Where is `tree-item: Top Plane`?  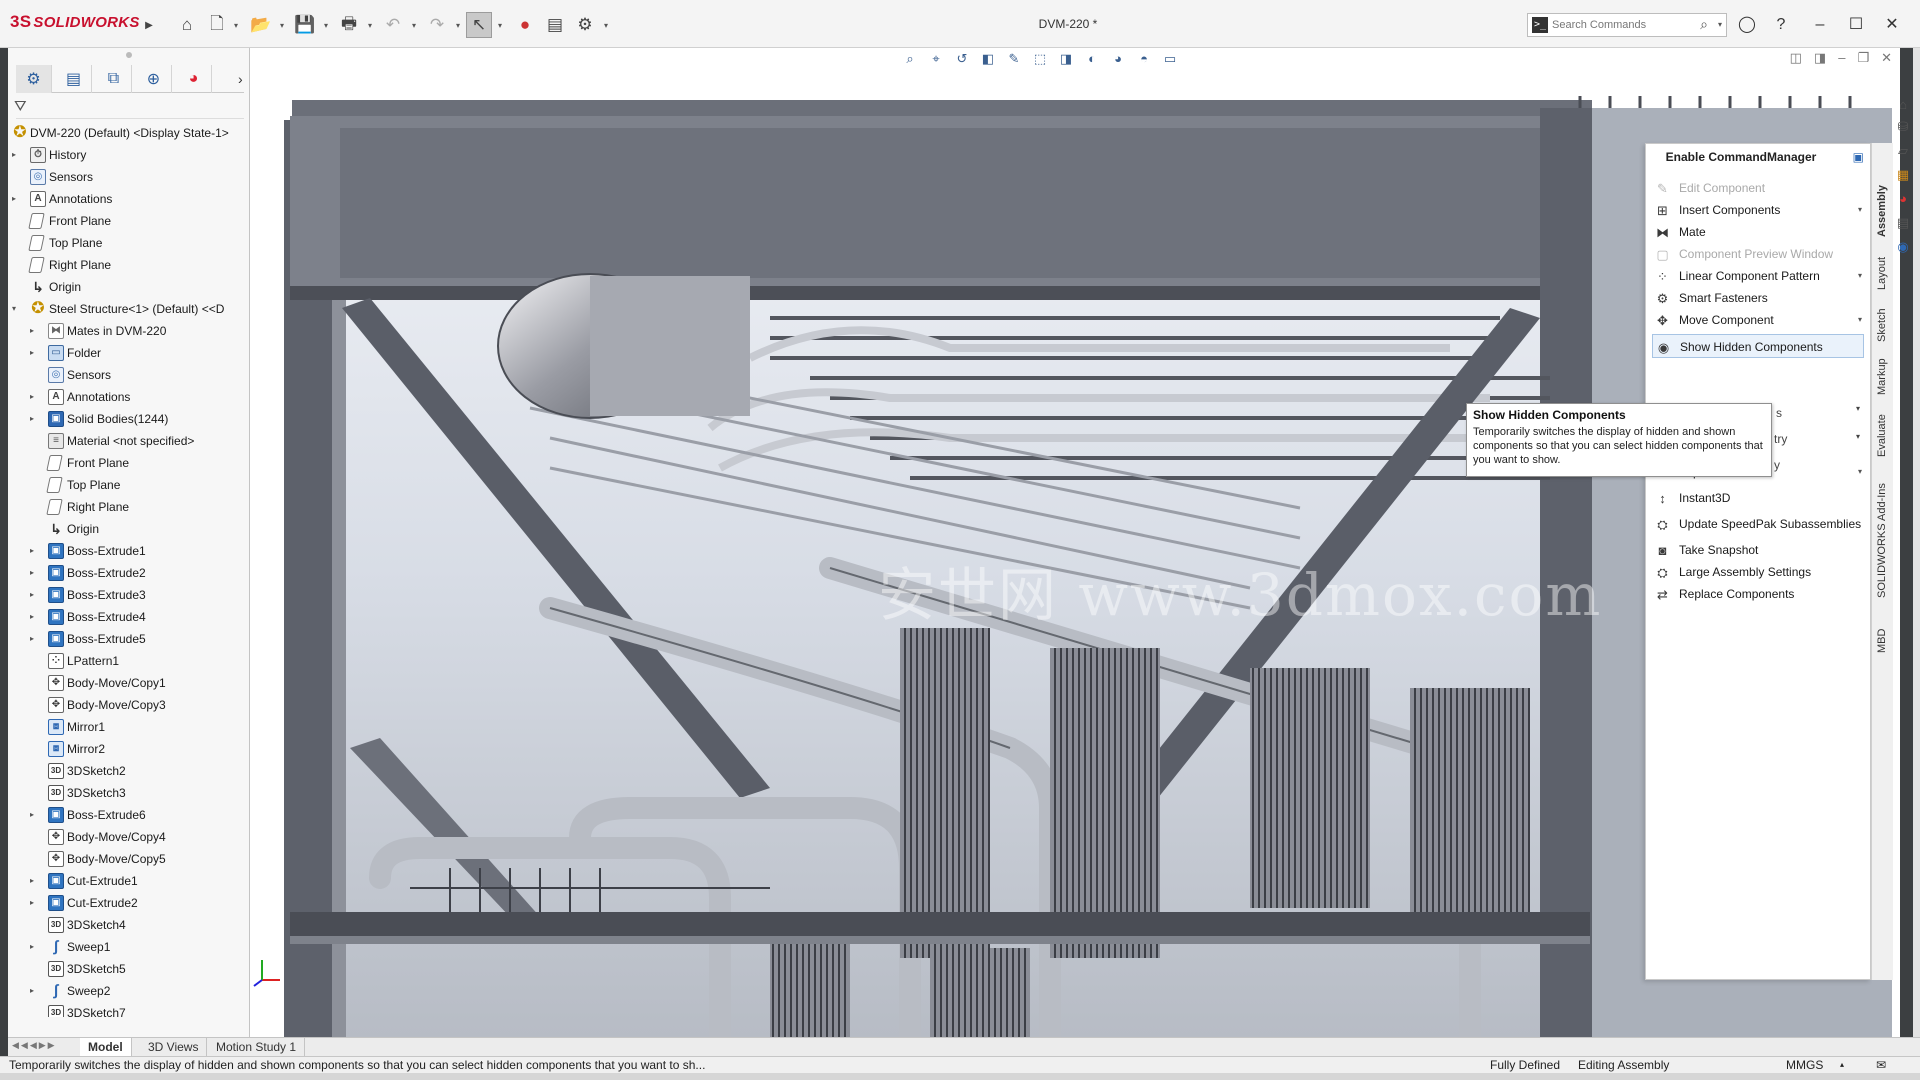 tree-item: Top Plane is located at coordinates (125, 485).